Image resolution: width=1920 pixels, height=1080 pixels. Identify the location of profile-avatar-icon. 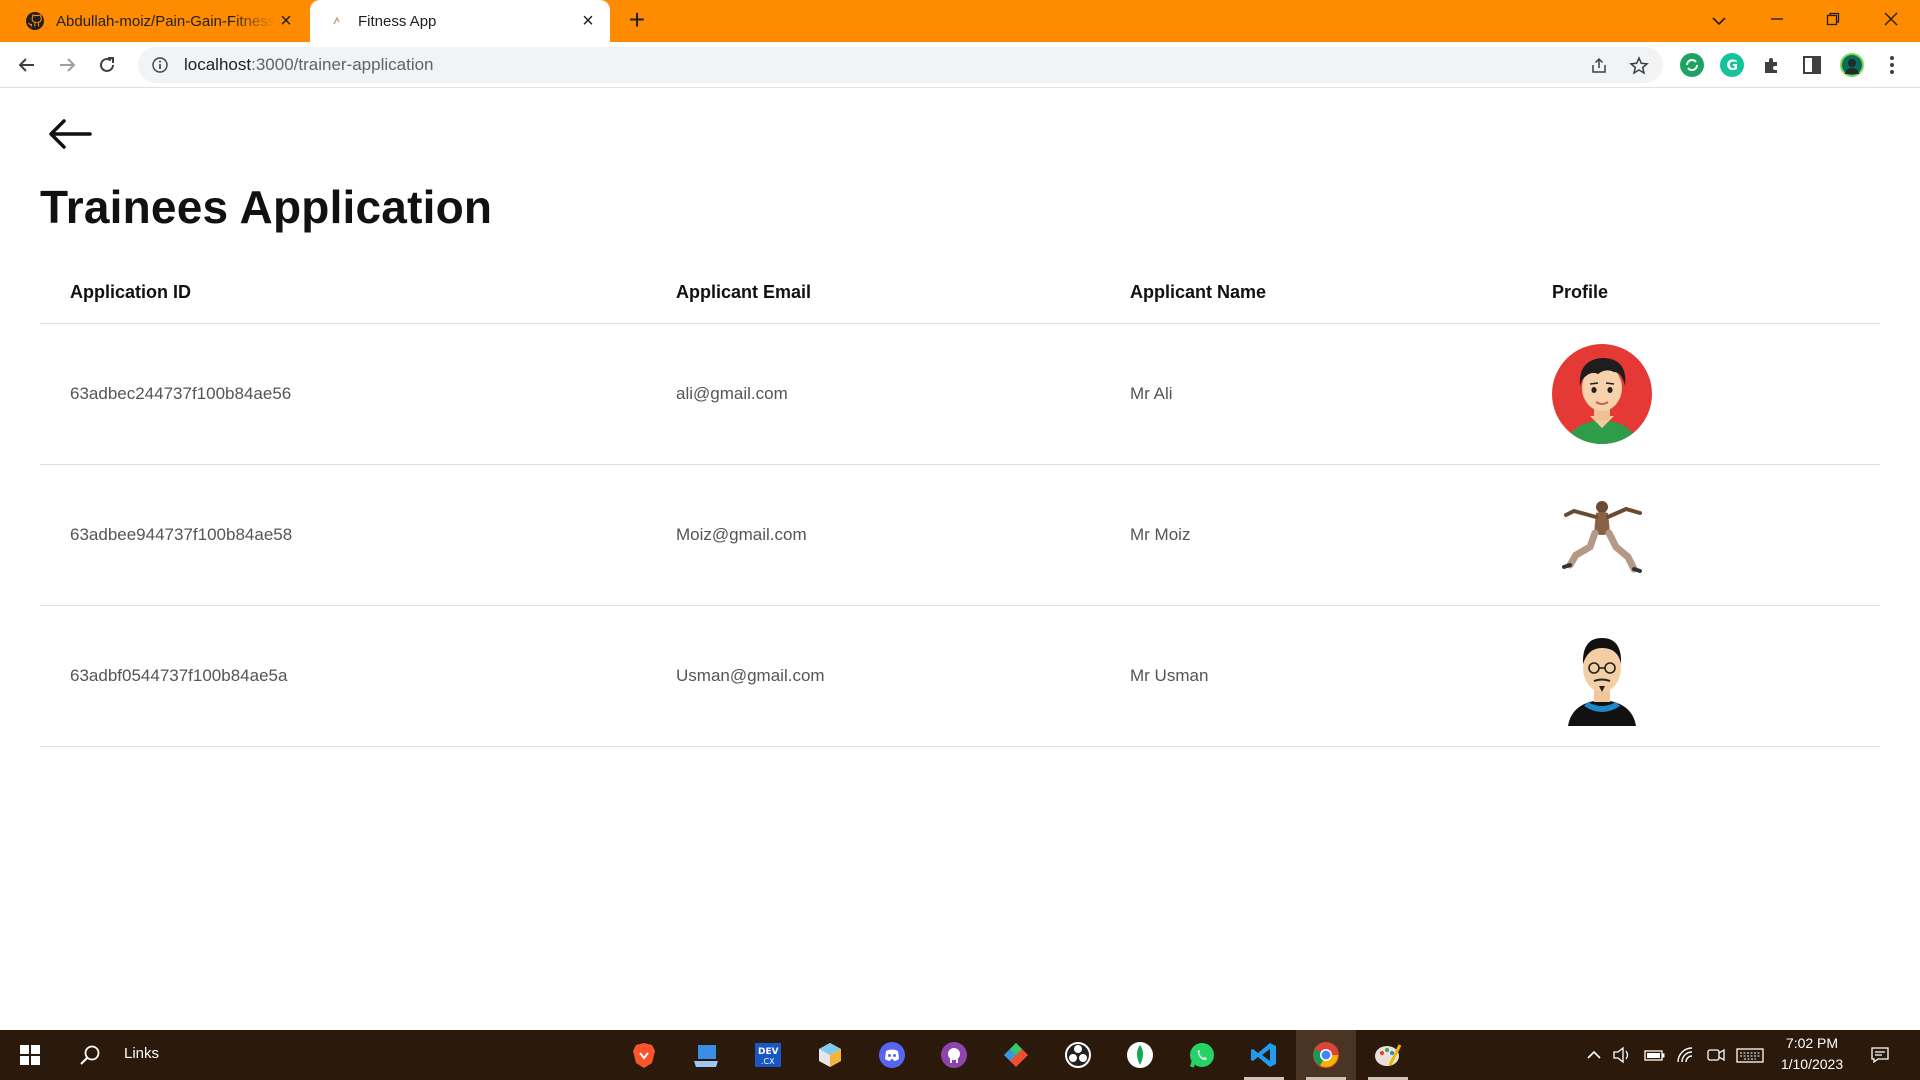
(1852, 65).